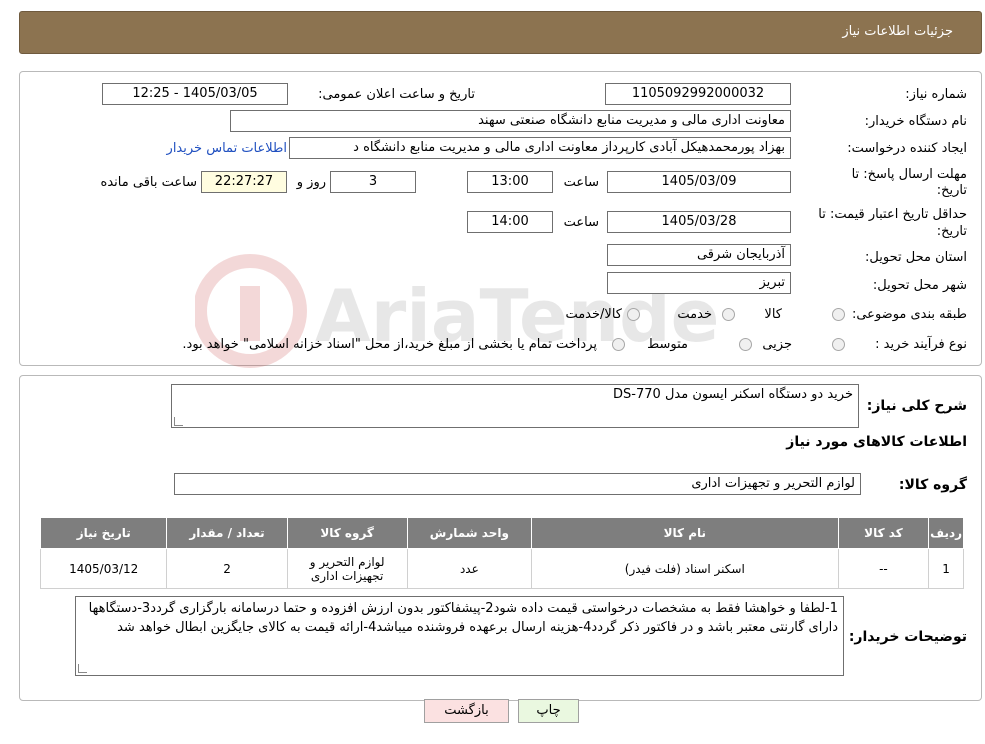 The width and height of the screenshot is (985, 744). Describe the element at coordinates (685, 568) in the screenshot. I see `cell-goods-name: اسکنر اسناد (فلت فیدر)` at that location.